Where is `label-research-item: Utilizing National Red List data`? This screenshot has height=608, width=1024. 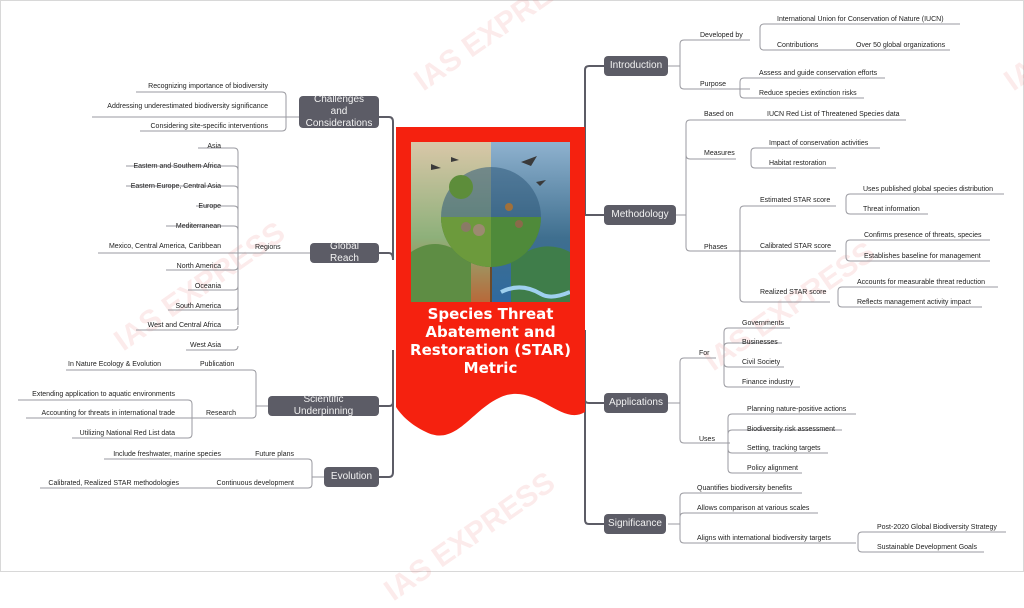
label-research-item: Utilizing National Red List data is located at coordinates (127, 433).